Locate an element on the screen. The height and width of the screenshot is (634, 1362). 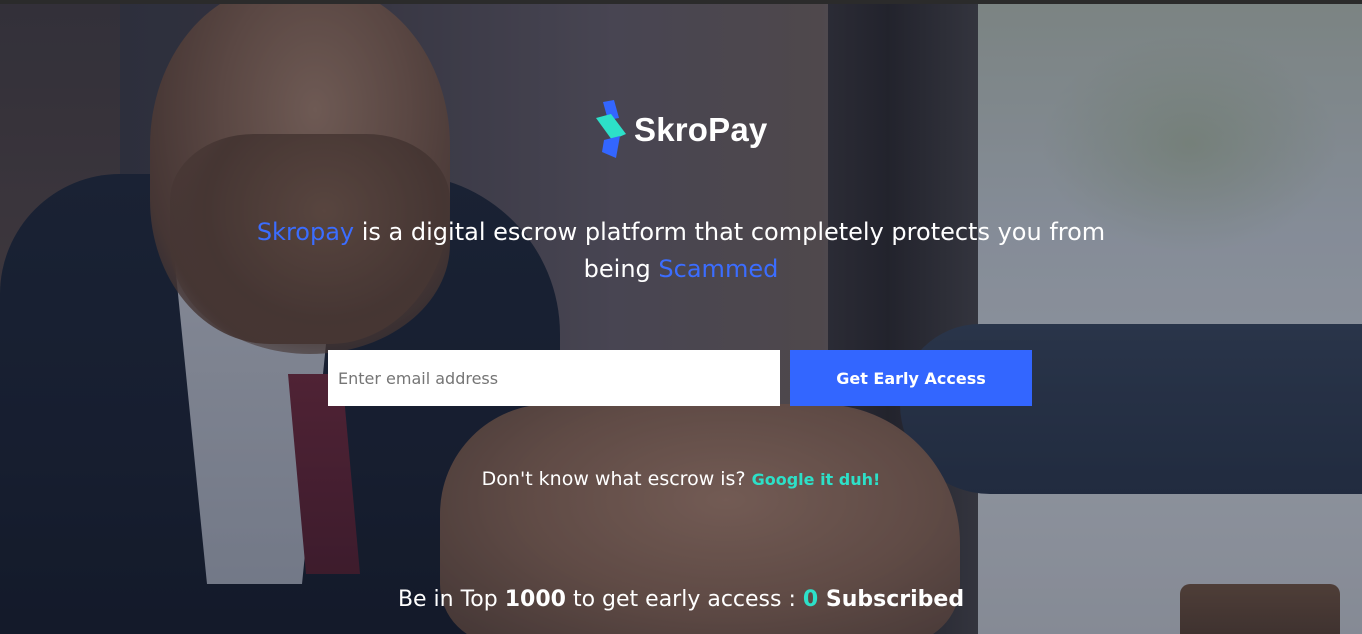
counter-limit: 1000 is located at coordinates (535, 599).